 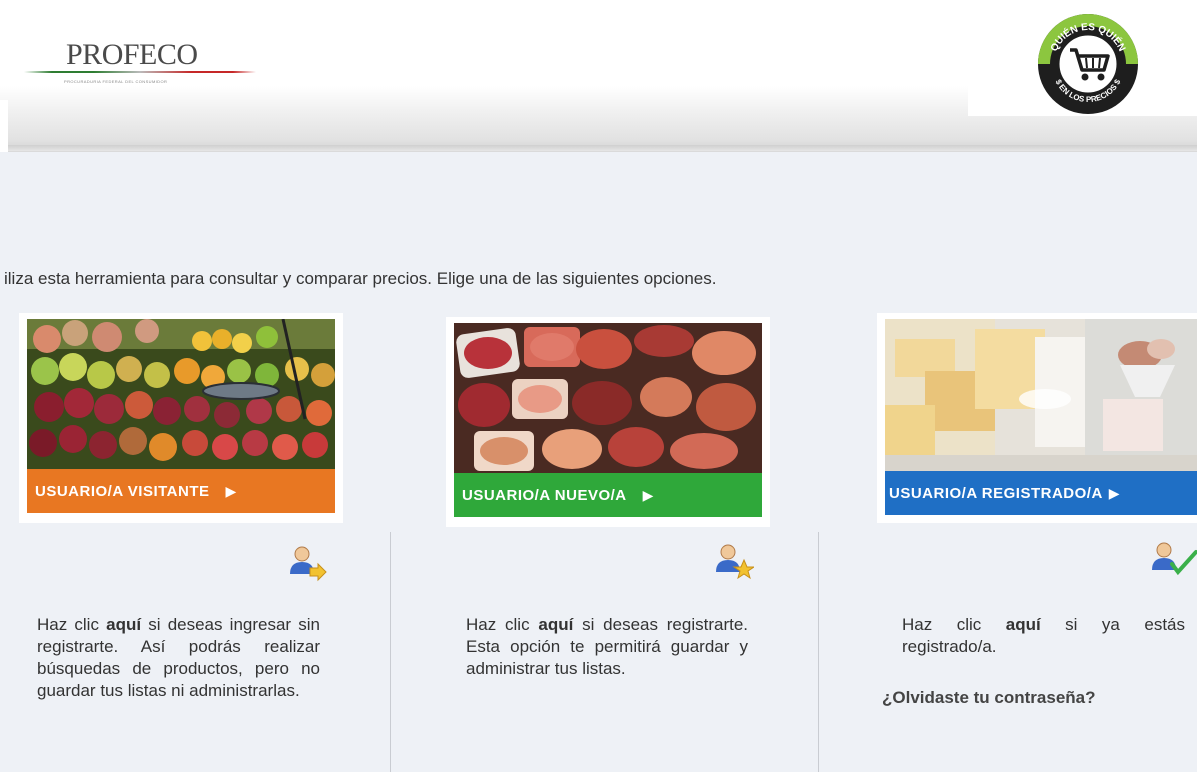 I want to click on header-edge, so click(x=4, y=126).